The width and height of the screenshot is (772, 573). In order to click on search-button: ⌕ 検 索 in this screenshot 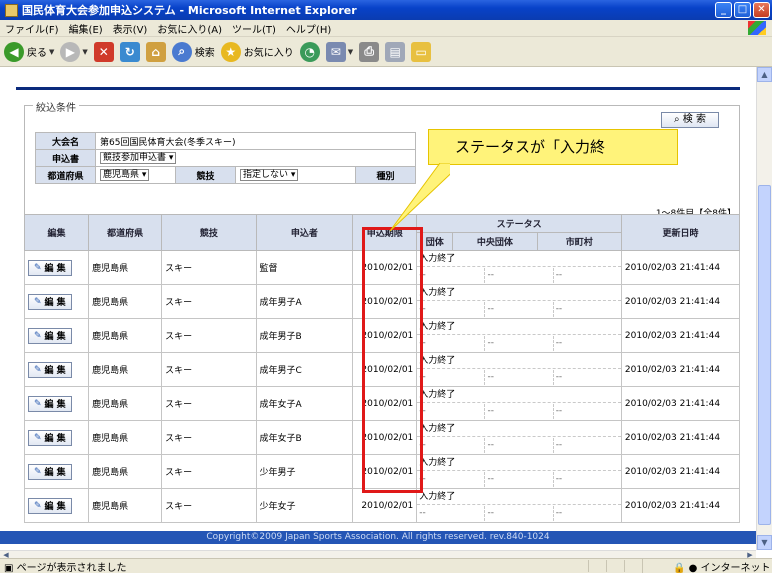, I will do `click(690, 120)`.